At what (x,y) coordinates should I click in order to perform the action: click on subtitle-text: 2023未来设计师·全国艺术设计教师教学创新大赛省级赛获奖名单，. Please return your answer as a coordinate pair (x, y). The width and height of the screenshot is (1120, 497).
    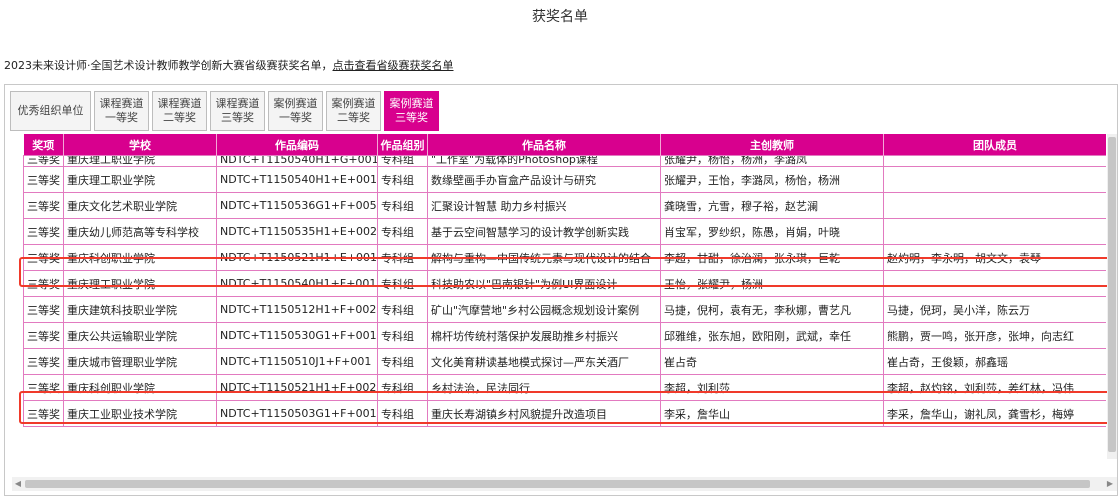
    Looking at the image, I should click on (168, 65).